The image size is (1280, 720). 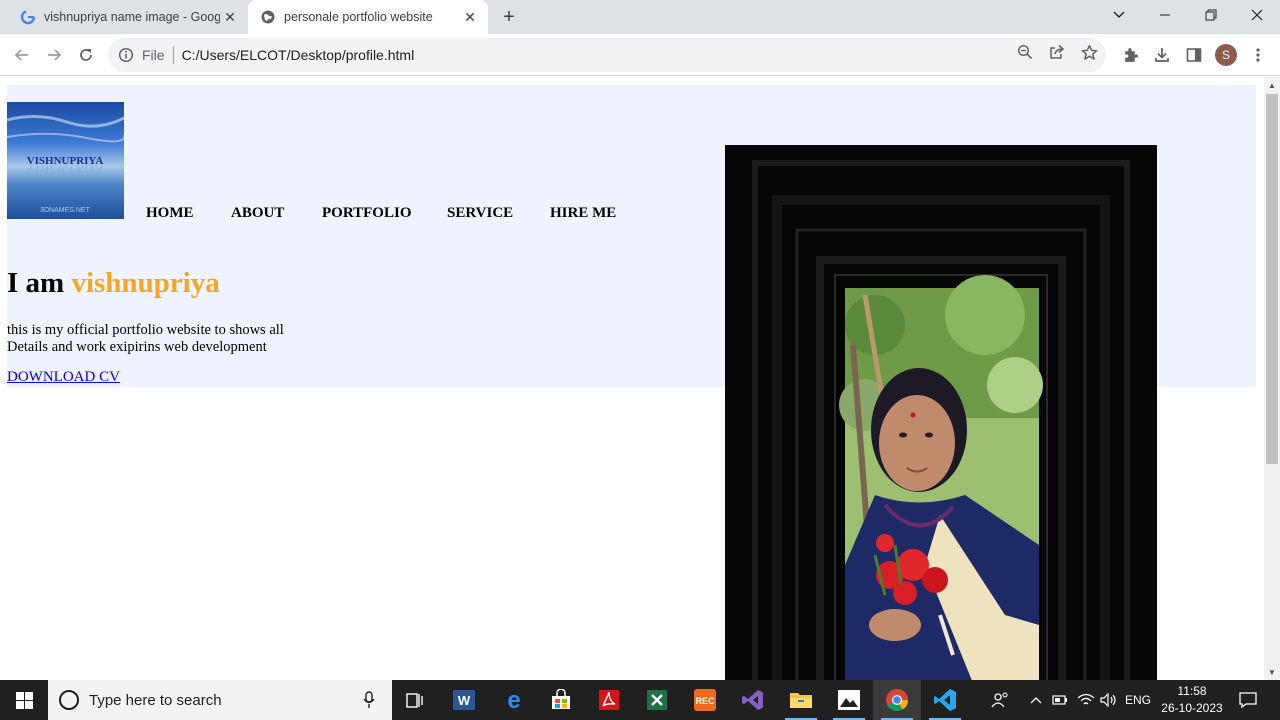 I want to click on scheme-label: File, so click(x=153, y=55).